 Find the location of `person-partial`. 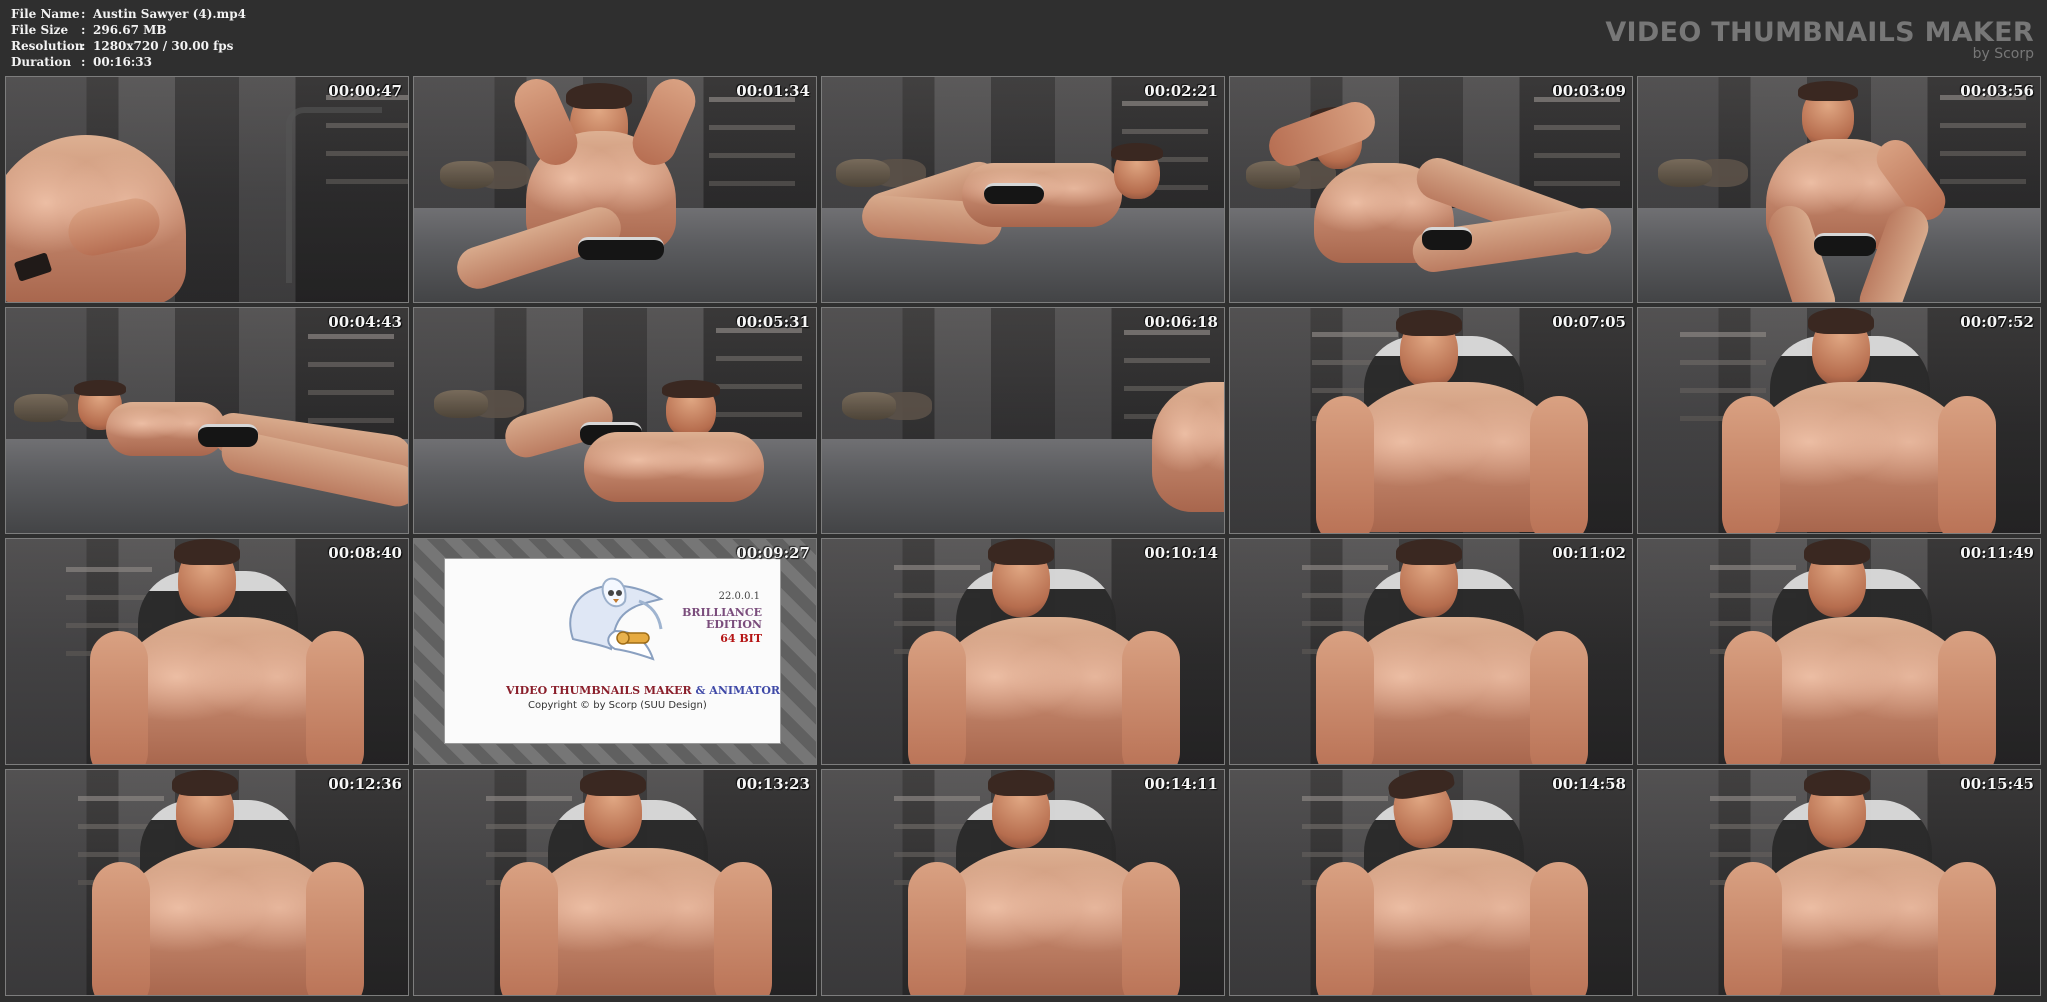

person-partial is located at coordinates (1188, 447).